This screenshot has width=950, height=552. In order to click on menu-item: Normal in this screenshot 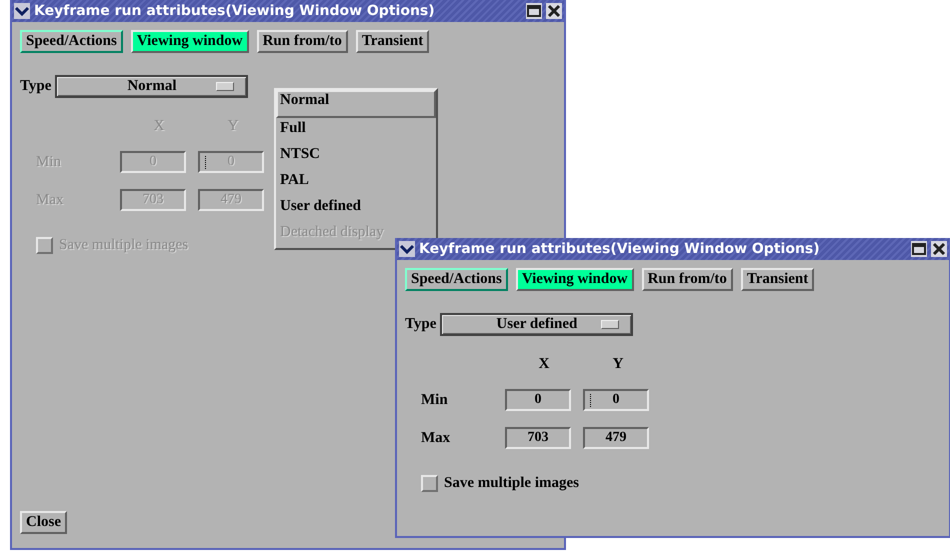, I will do `click(356, 104)`.